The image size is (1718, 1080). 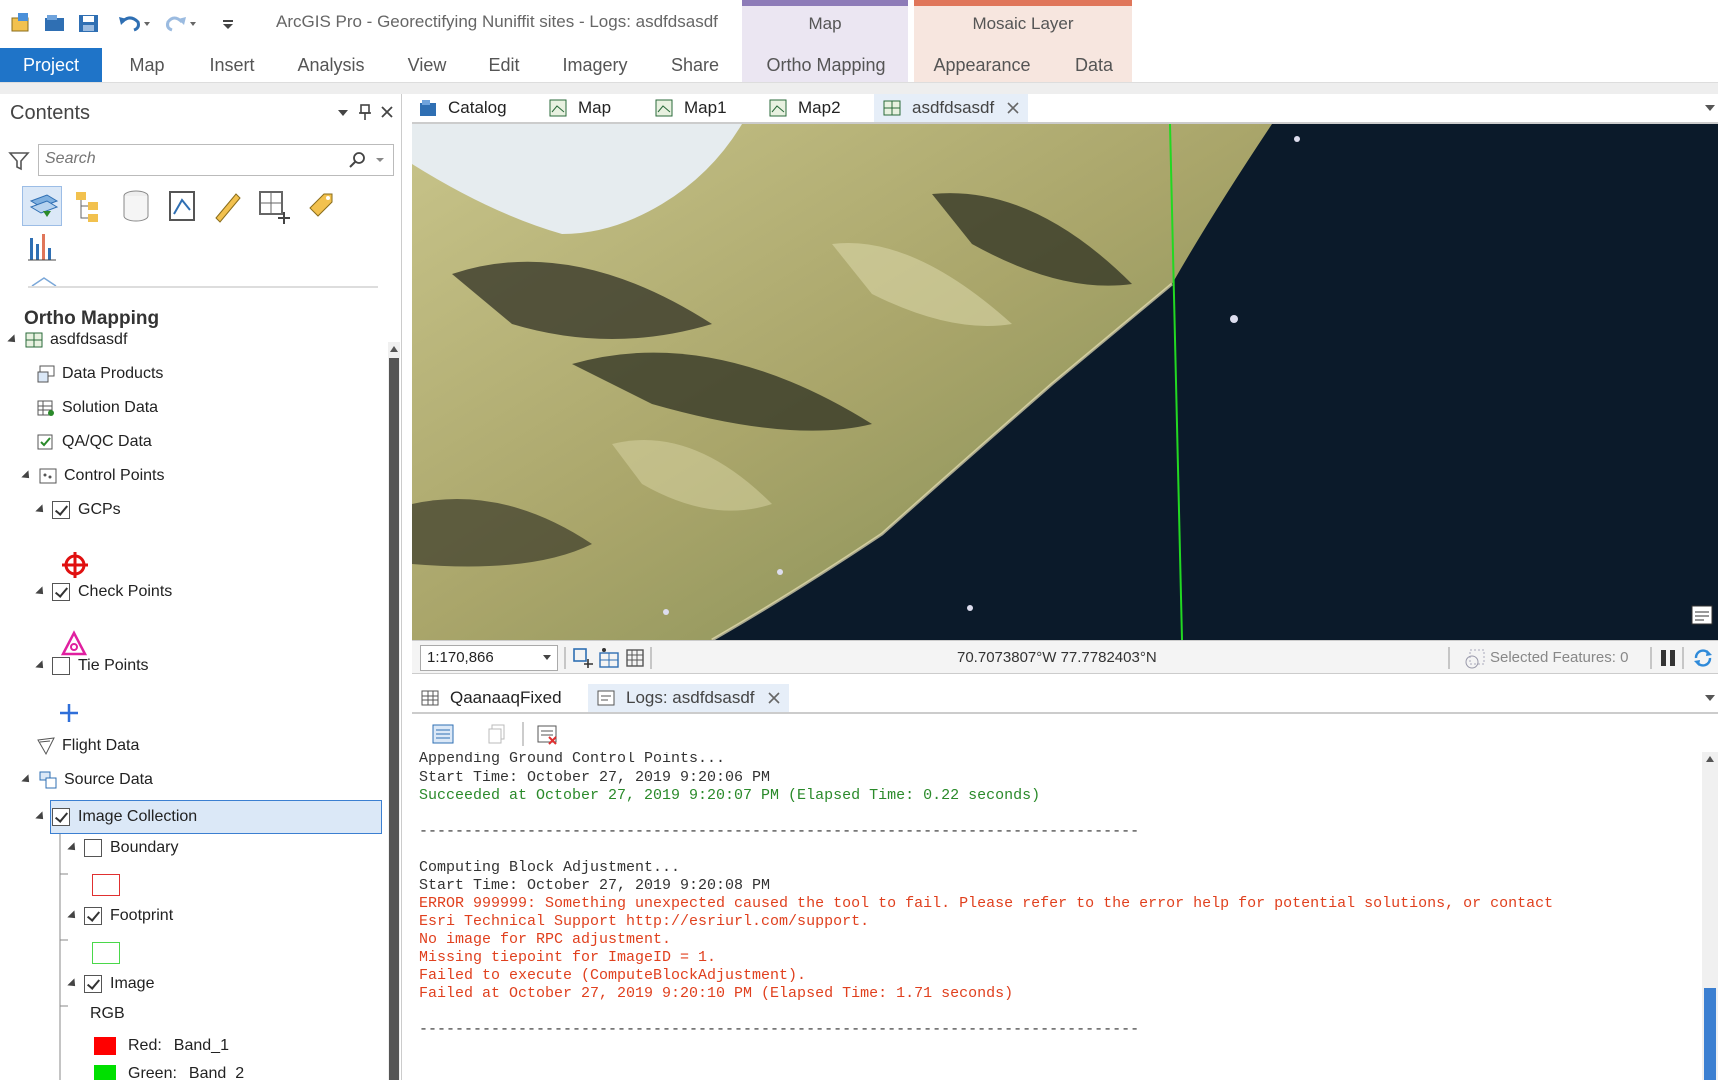 What do you see at coordinates (89, 23) in the screenshot?
I see `save-project-icon` at bounding box center [89, 23].